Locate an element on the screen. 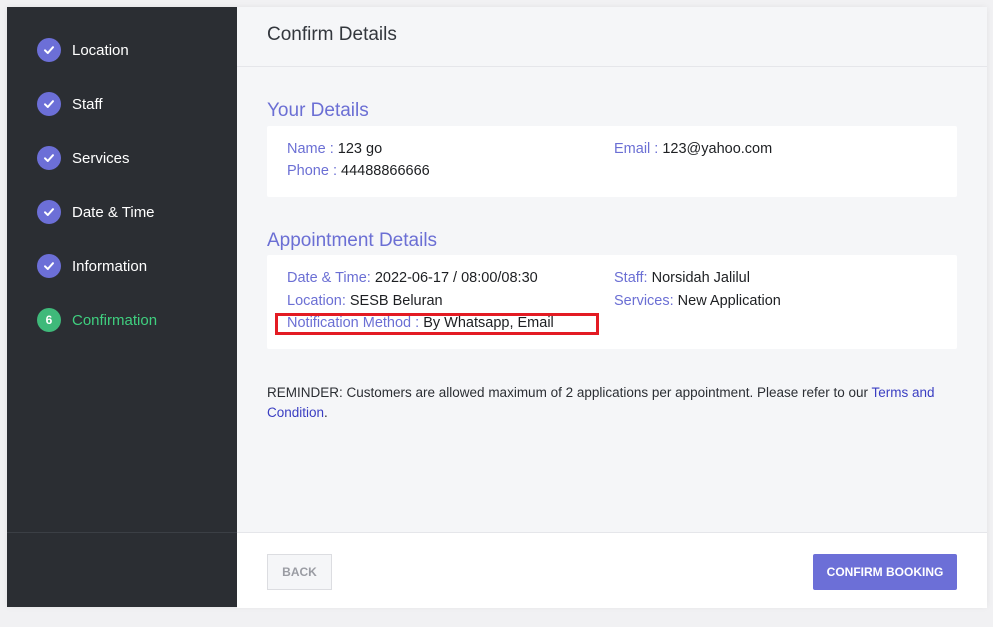 The image size is (993, 627). step-location: Location is located at coordinates (83, 50).